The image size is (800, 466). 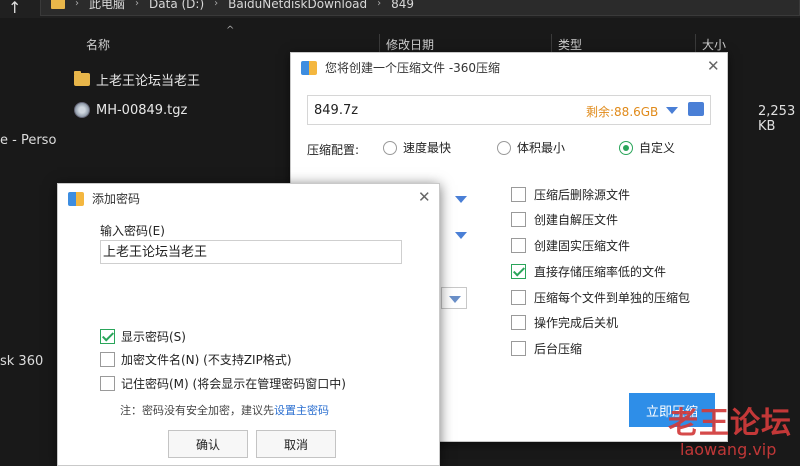 What do you see at coordinates (148, 81) in the screenshot?
I see `file-name: 上老王论坛当老王` at bounding box center [148, 81].